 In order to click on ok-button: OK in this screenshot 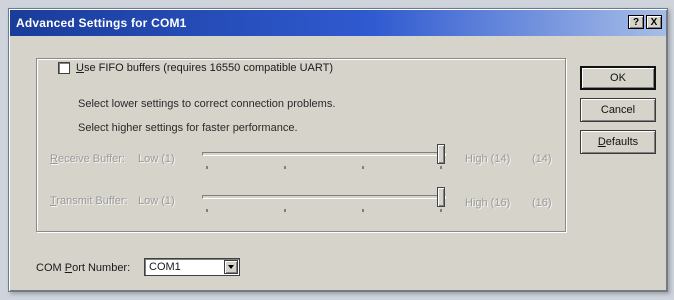, I will do `click(618, 78)`.